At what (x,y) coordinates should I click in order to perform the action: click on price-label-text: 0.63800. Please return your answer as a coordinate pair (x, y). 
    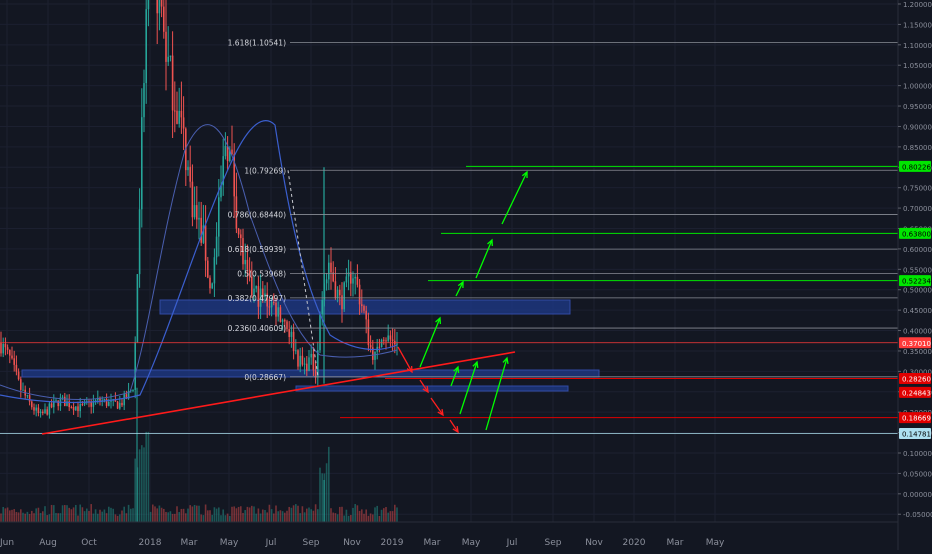
    Looking at the image, I should click on (916, 234).